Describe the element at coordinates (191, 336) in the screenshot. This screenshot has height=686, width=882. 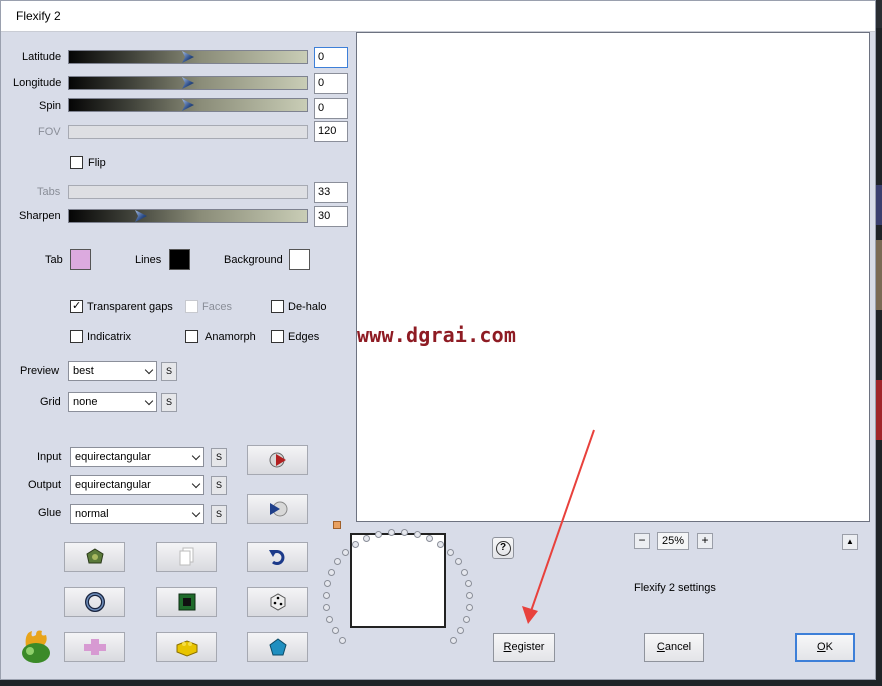
I see `anamorph-checkbox` at that location.